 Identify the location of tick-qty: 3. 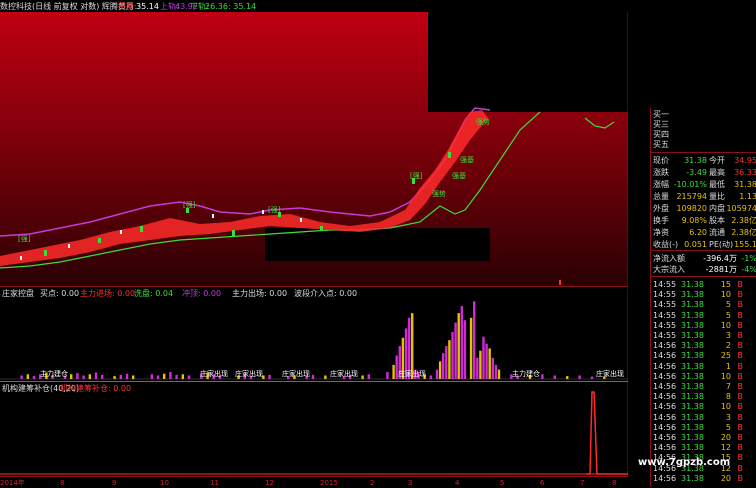
(728, 335).